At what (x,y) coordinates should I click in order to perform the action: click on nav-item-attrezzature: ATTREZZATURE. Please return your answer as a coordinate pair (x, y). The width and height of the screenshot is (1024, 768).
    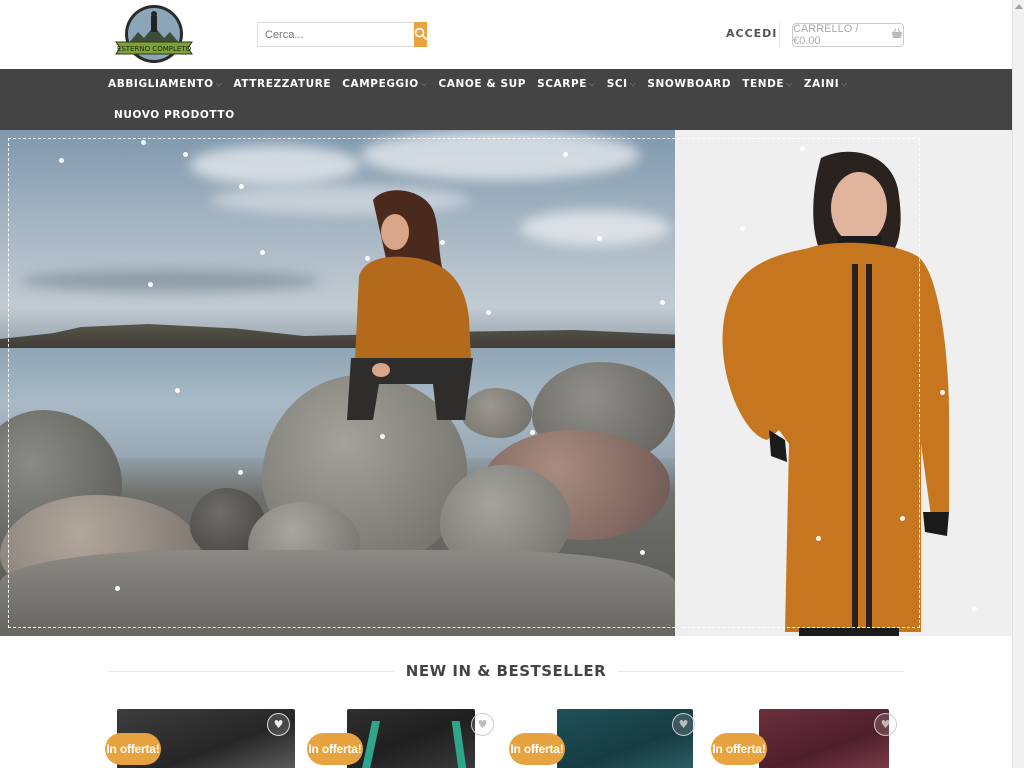
    Looking at the image, I should click on (282, 84).